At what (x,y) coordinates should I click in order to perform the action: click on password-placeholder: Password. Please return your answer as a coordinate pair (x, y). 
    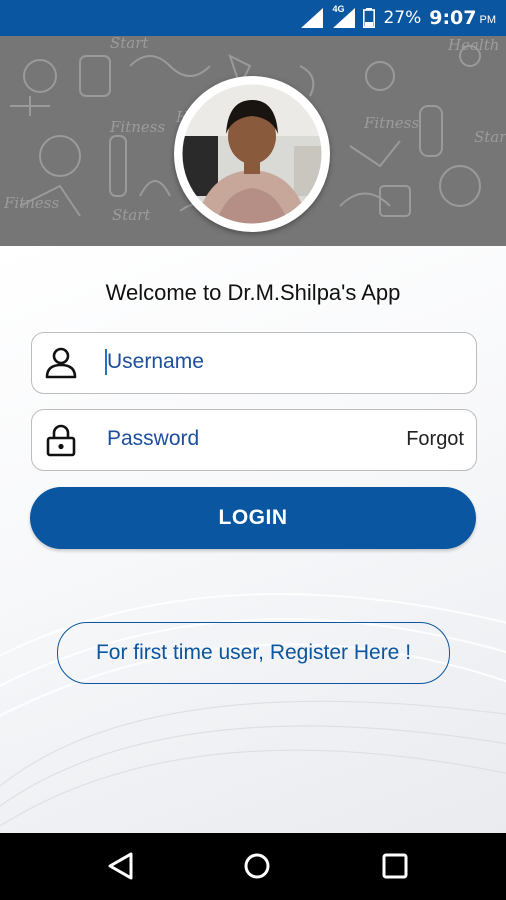
    Looking at the image, I should click on (153, 438).